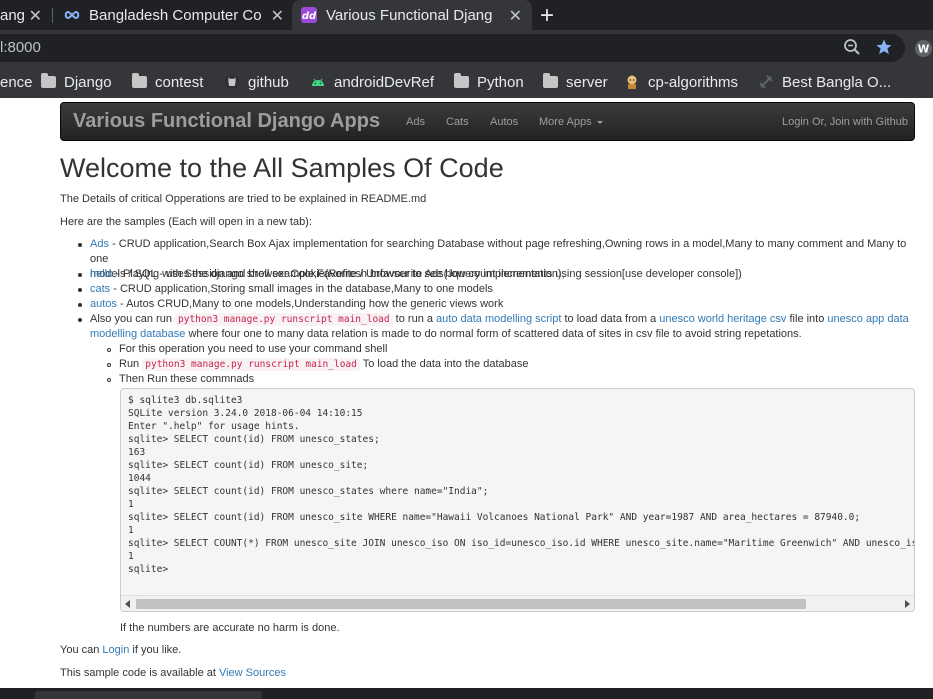 The height and width of the screenshot is (699, 933). Describe the element at coordinates (907, 604) in the screenshot. I see `scroll-right-icon` at that location.